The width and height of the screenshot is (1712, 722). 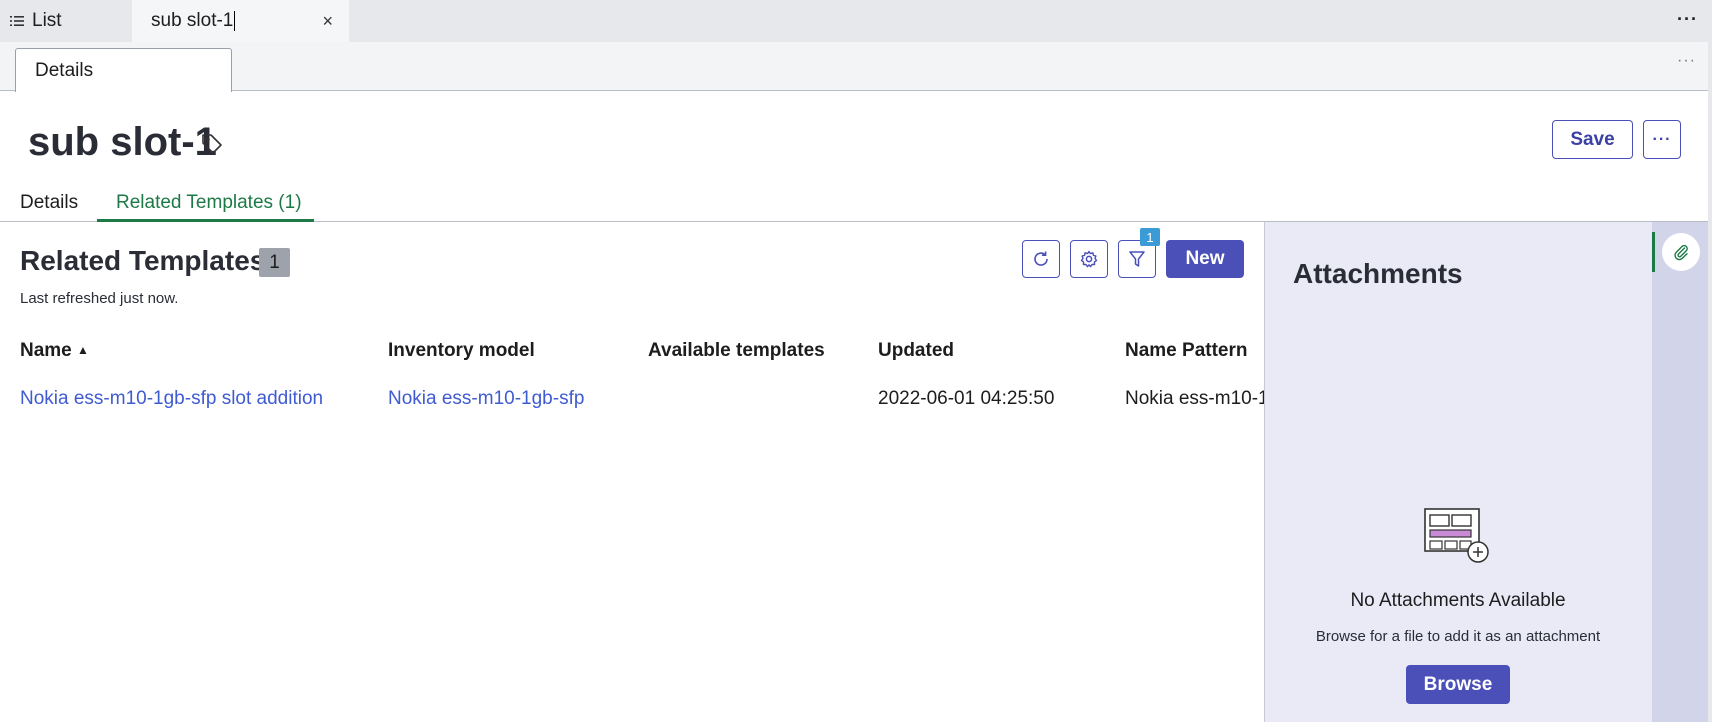 I want to click on close-icon: ×, so click(x=327, y=21).